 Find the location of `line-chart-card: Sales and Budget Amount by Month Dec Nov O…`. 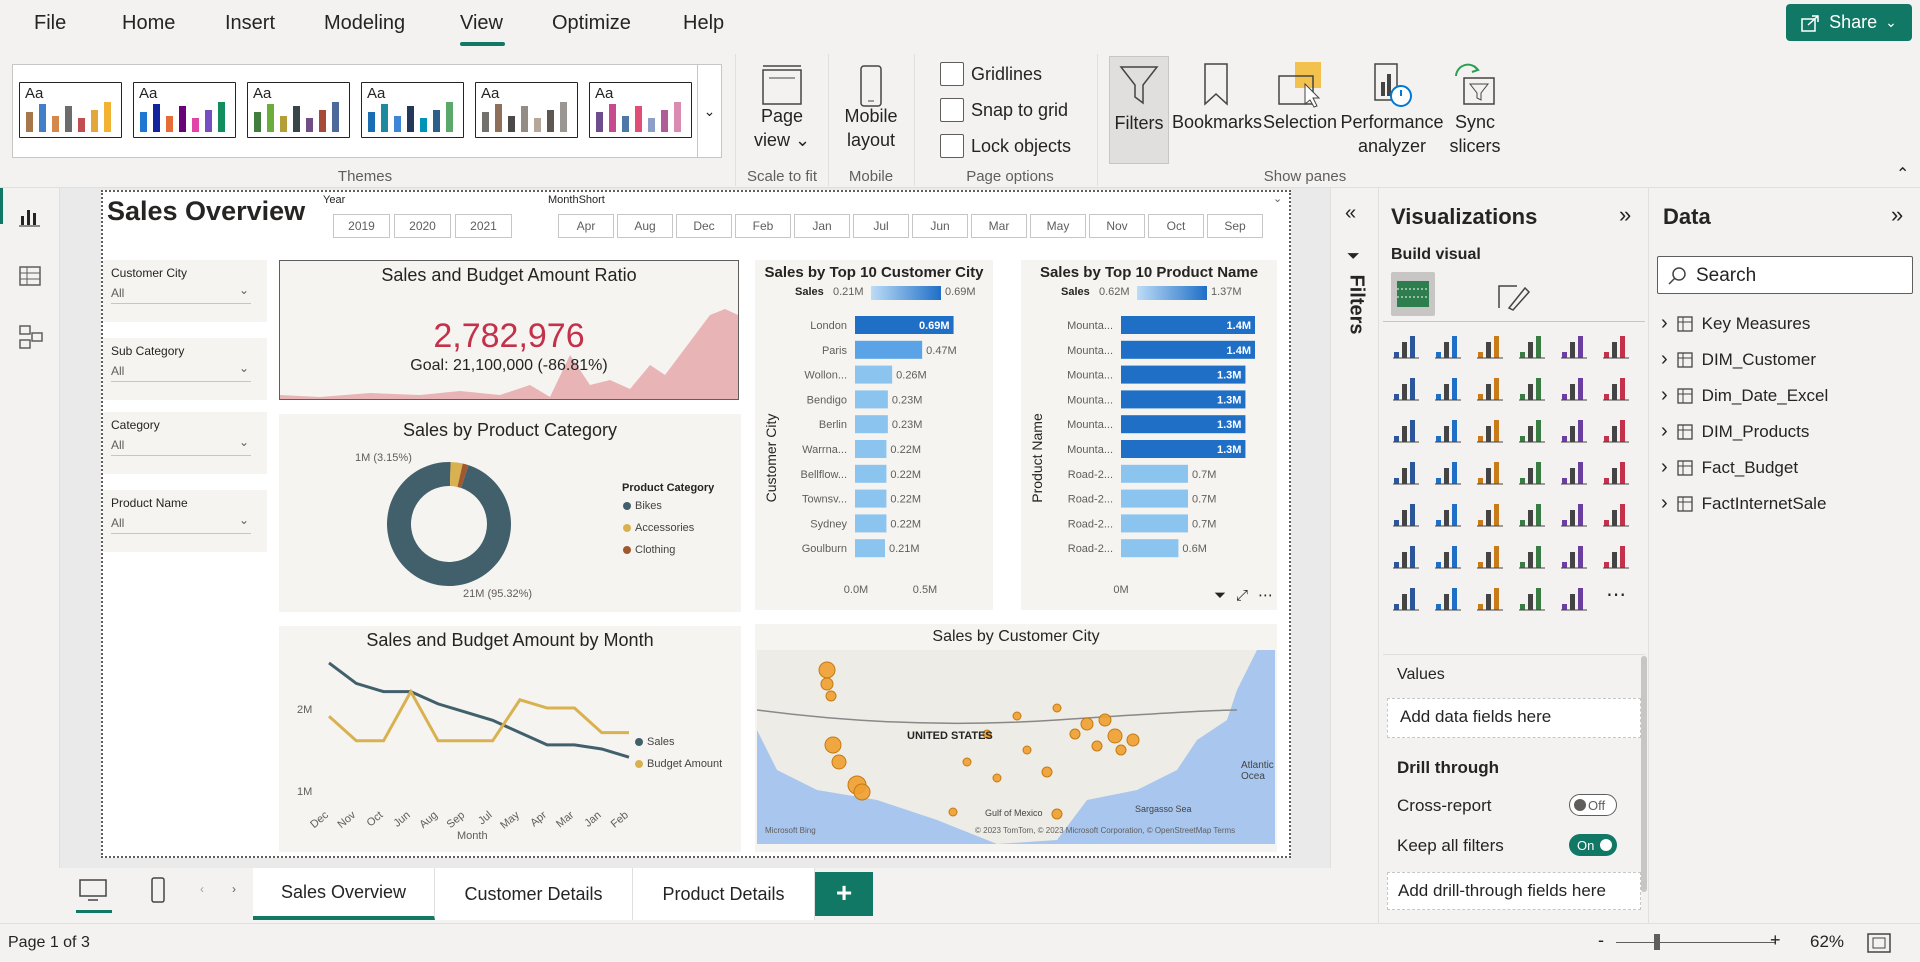

line-chart-card: Sales and Budget Amount by Month Dec Nov O… is located at coordinates (510, 739).